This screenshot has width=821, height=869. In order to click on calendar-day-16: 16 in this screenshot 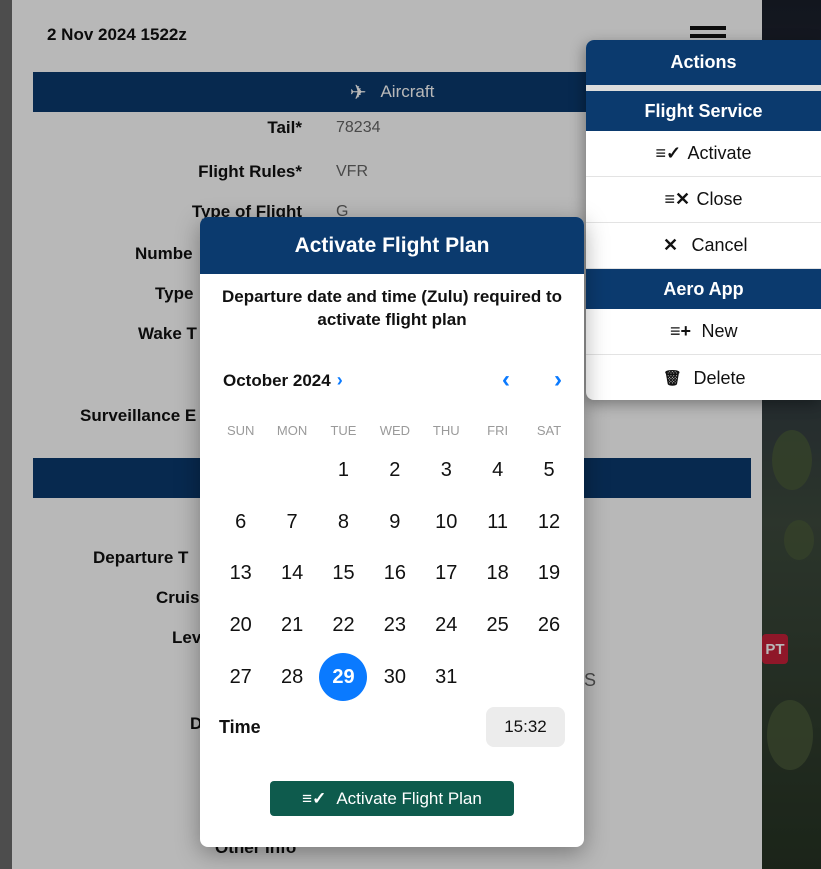, I will do `click(394, 574)`.